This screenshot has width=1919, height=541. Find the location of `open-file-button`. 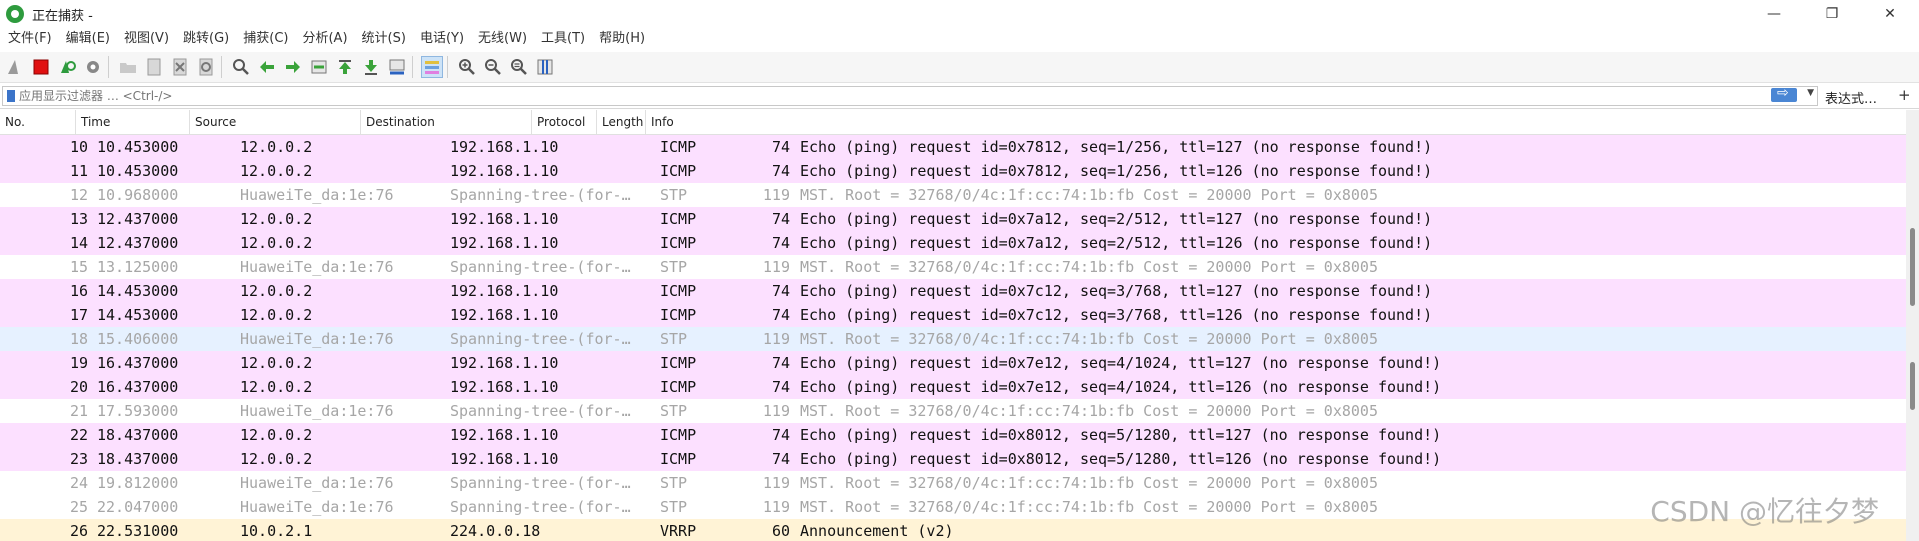

open-file-button is located at coordinates (128, 67).